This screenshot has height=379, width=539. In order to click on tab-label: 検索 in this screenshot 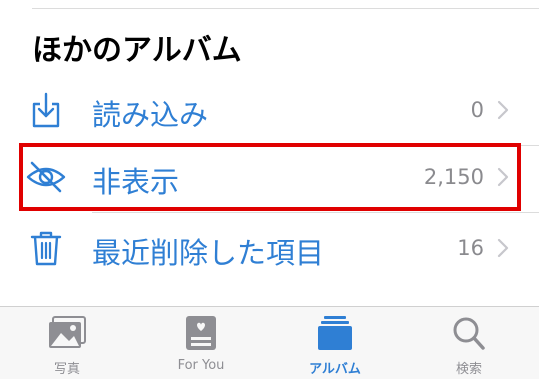, I will do `click(468, 369)`.